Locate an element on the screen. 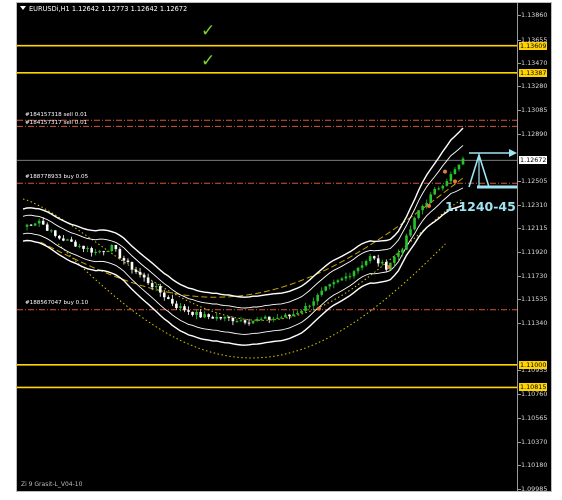 Image resolution: width=562 pixels, height=500 pixels. checkmark-icon: ✓ is located at coordinates (208, 61).